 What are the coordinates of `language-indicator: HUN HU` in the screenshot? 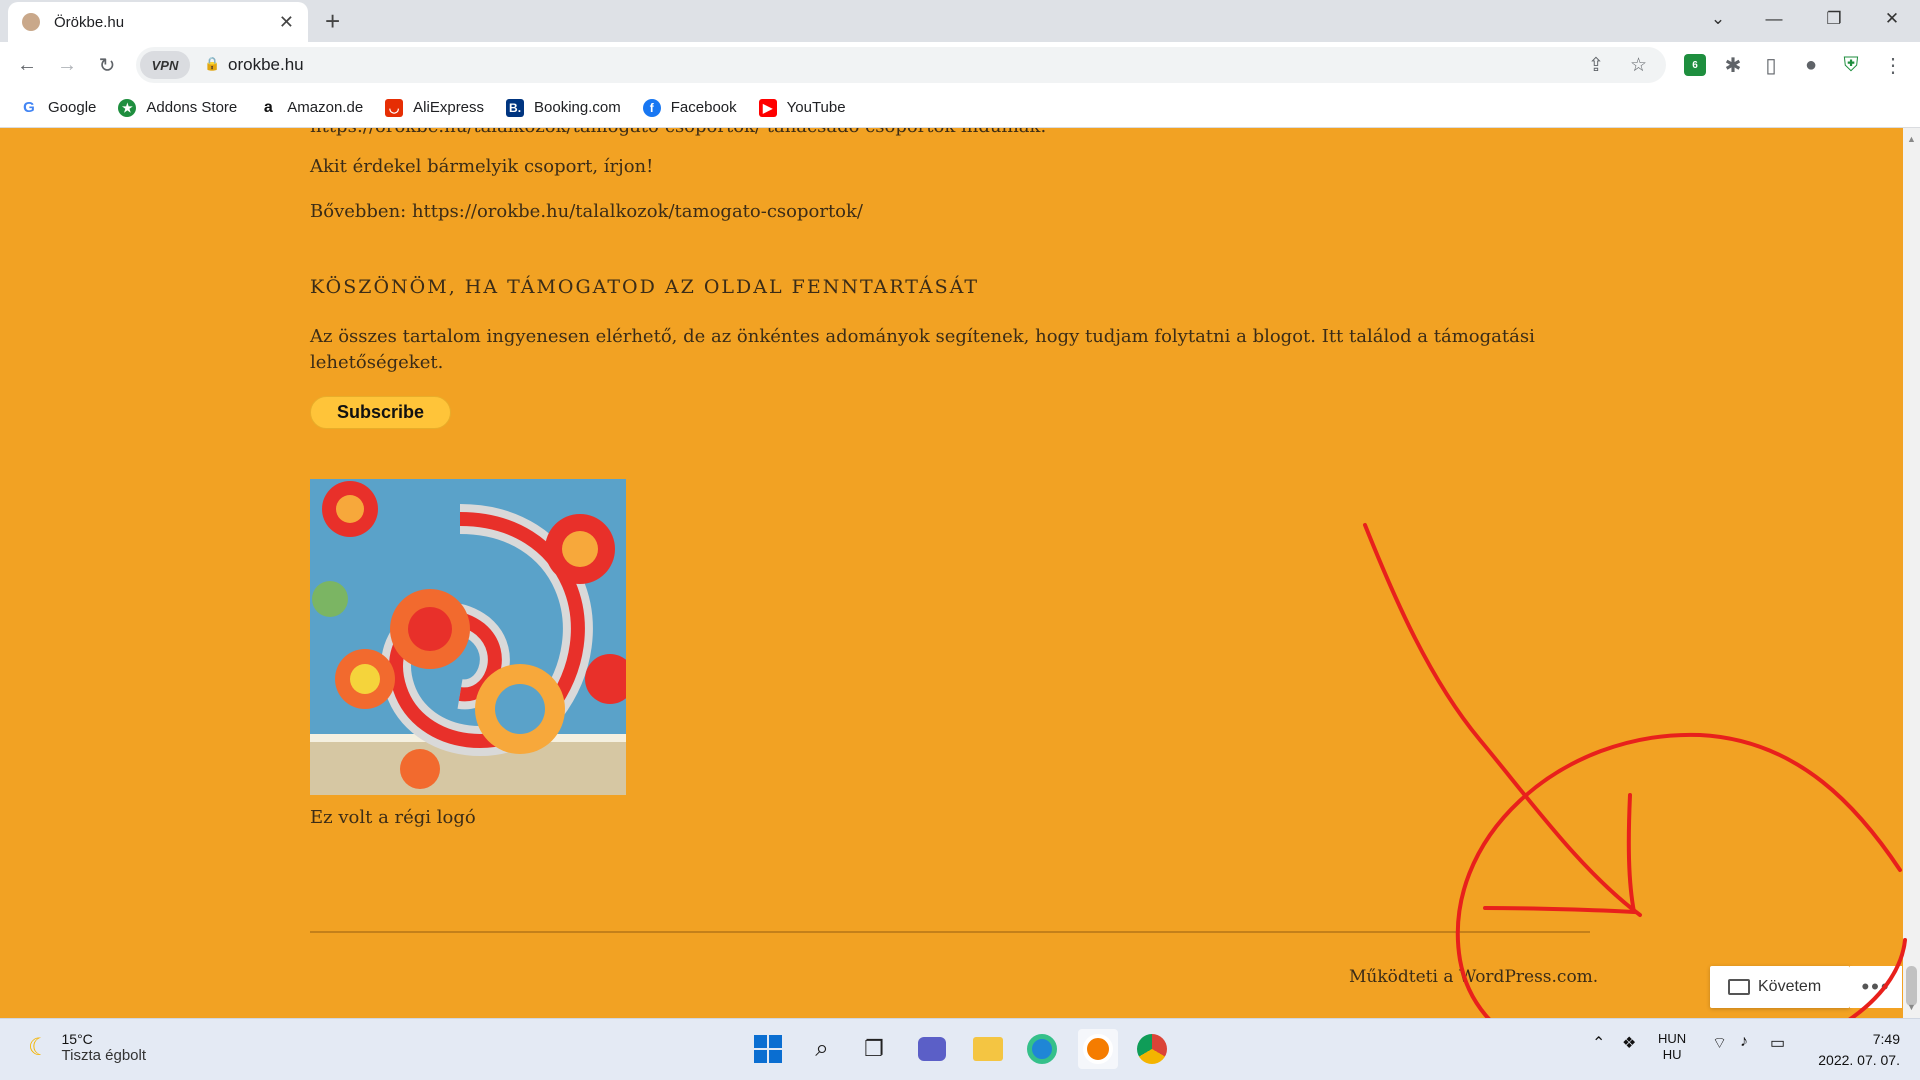 It's located at (1672, 1047).